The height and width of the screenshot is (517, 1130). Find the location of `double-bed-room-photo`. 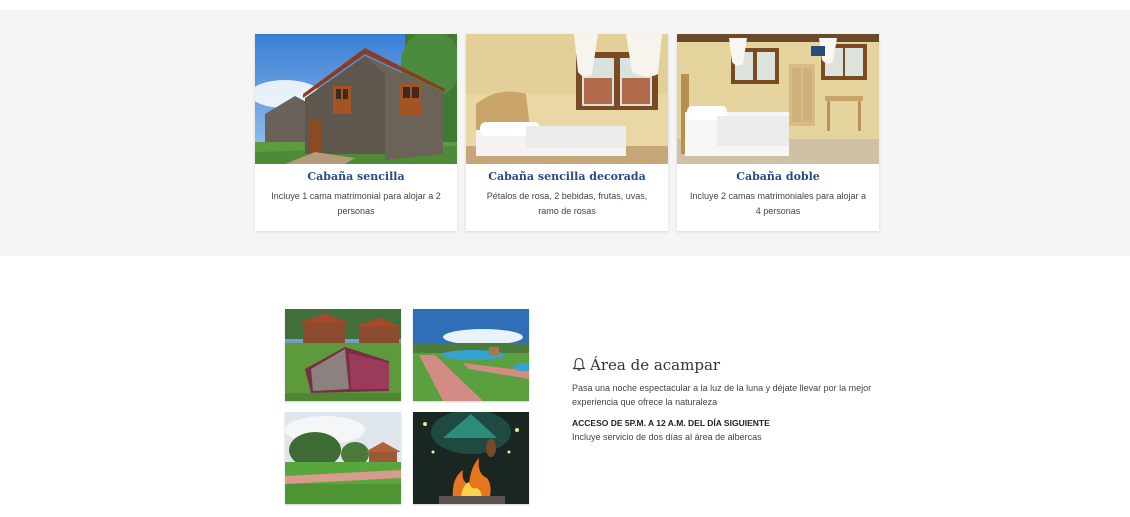

double-bed-room-photo is located at coordinates (778, 99).